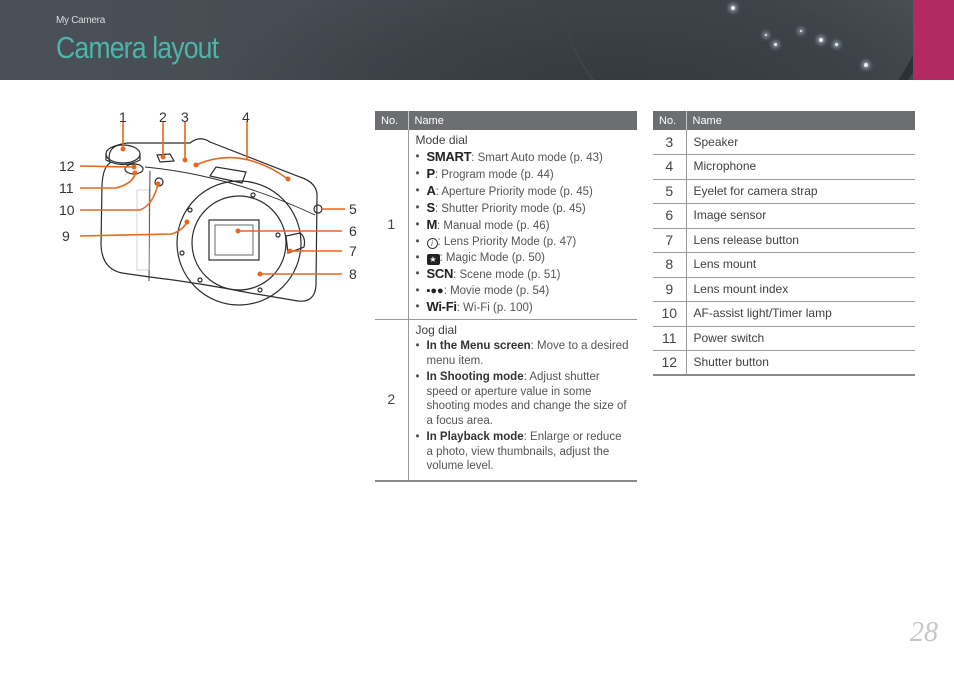 The image size is (954, 676). What do you see at coordinates (800, 191) in the screenshot?
I see `row-name: Eyelet for camera strap` at bounding box center [800, 191].